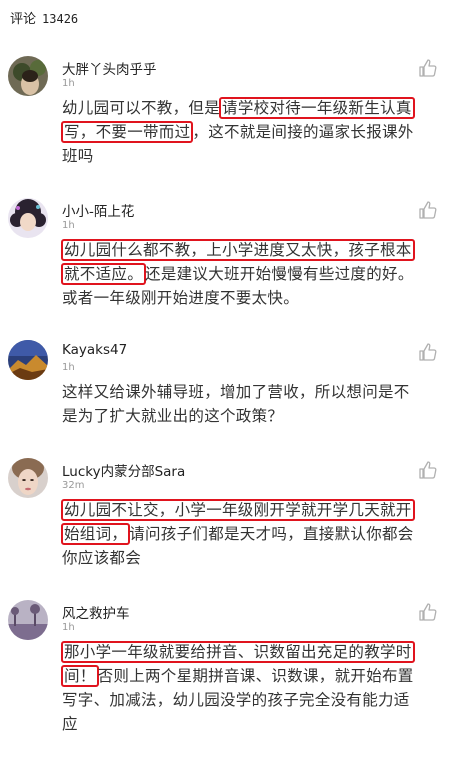 Image resolution: width=458 pixels, height=757 pixels. Describe the element at coordinates (104, 274) in the screenshot. I see `highlighted-text: 就不适应。` at that location.